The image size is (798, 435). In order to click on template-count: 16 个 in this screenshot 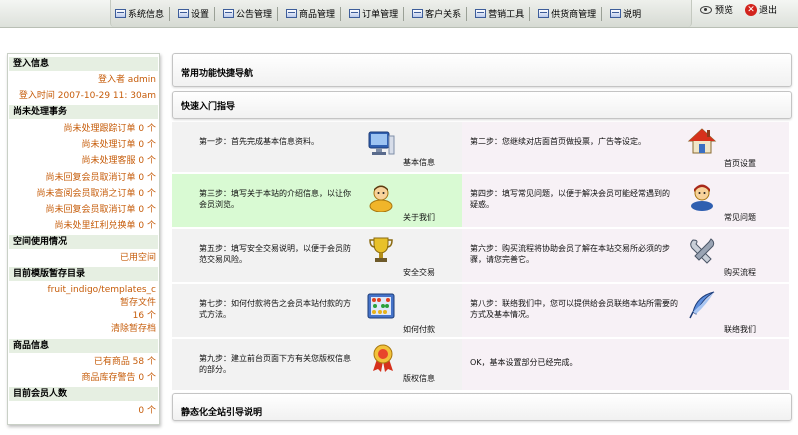, I will do `click(144, 316)`.